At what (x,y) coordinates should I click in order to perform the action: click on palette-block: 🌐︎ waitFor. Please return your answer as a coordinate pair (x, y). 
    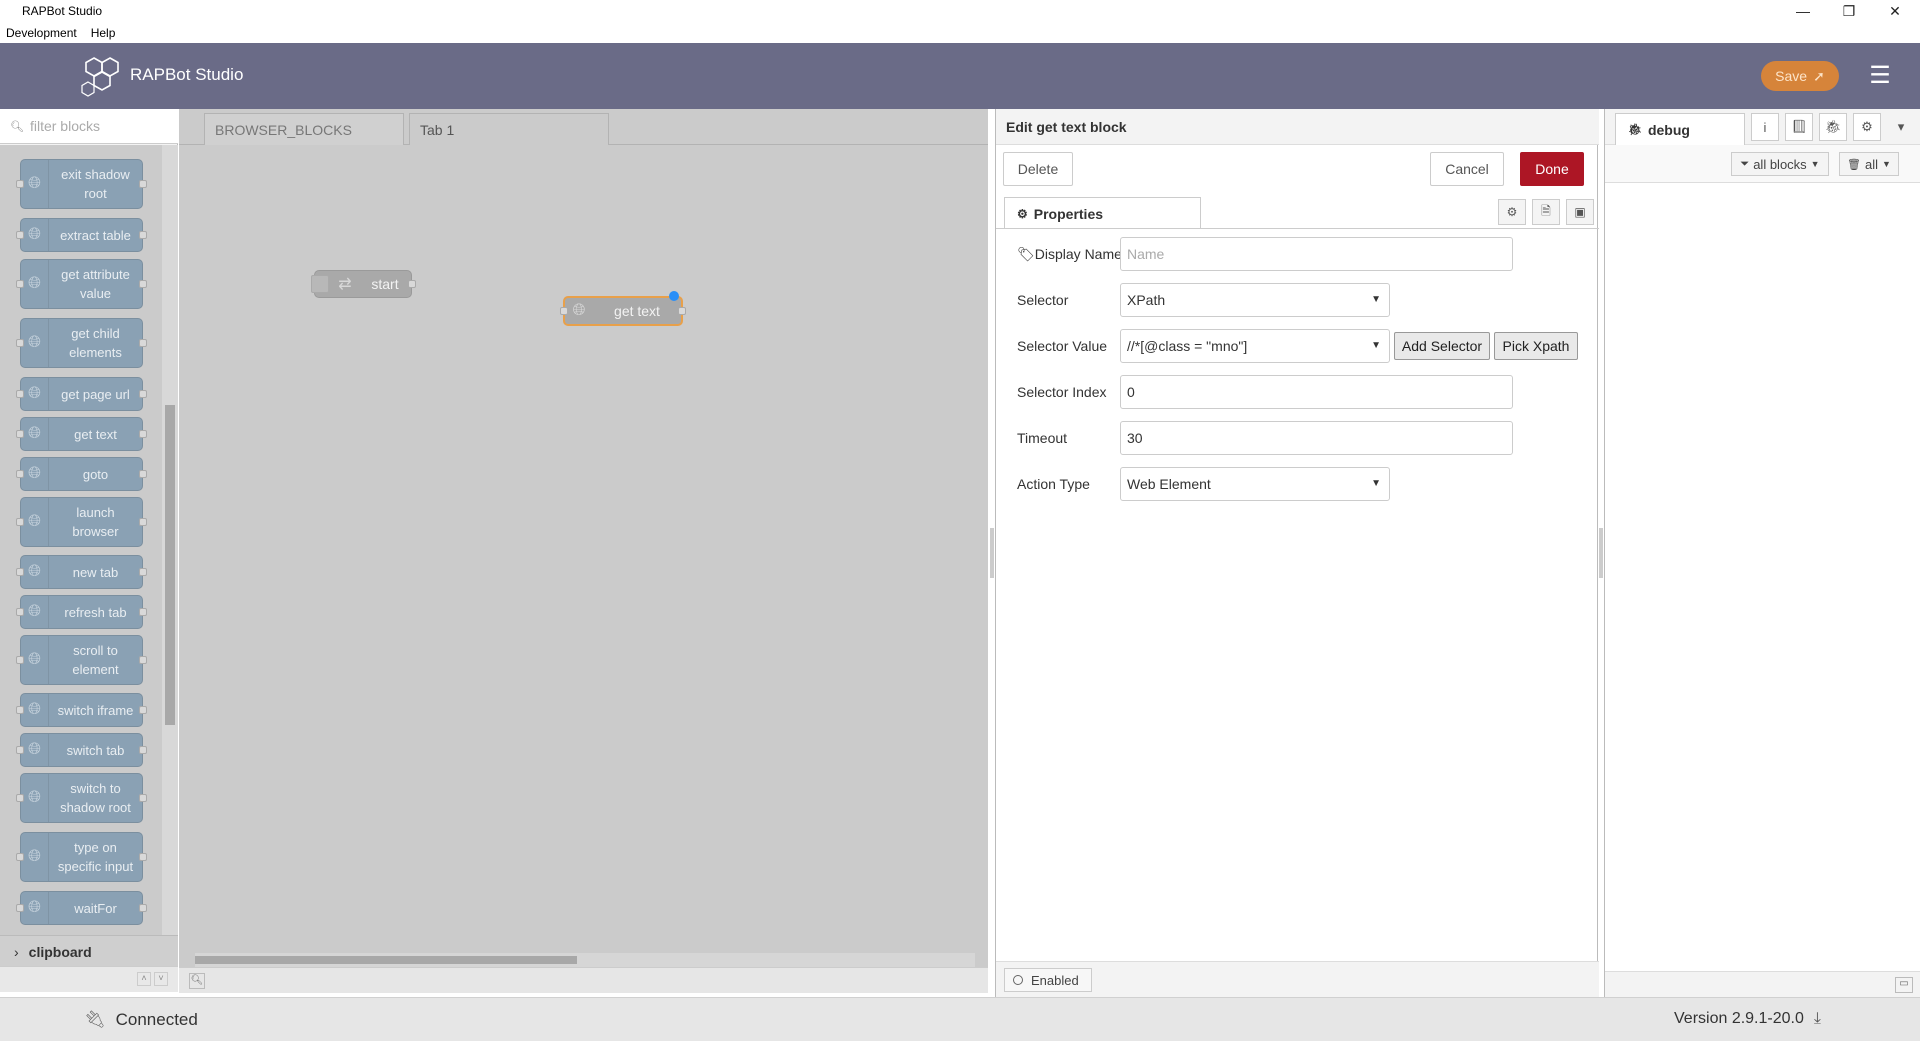
    Looking at the image, I should click on (81, 908).